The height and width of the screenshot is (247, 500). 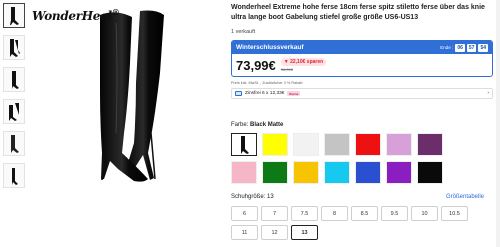 I want to click on size-option: 7.5, so click(x=304, y=213).